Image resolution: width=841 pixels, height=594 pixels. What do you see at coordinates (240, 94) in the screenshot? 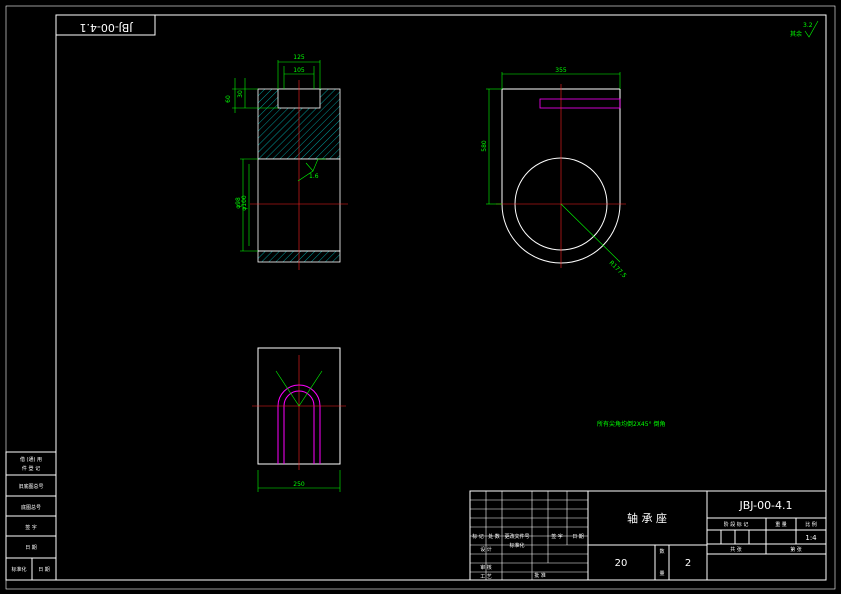
I see `dim-slot-depth: 30` at bounding box center [240, 94].